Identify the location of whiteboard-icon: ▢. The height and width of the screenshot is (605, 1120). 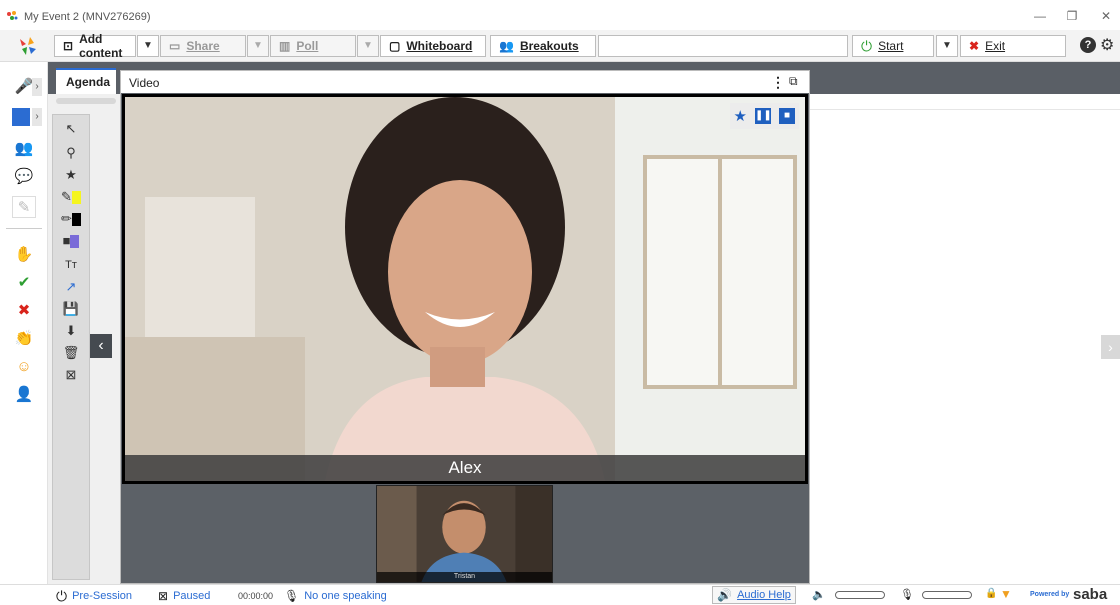
(395, 46).